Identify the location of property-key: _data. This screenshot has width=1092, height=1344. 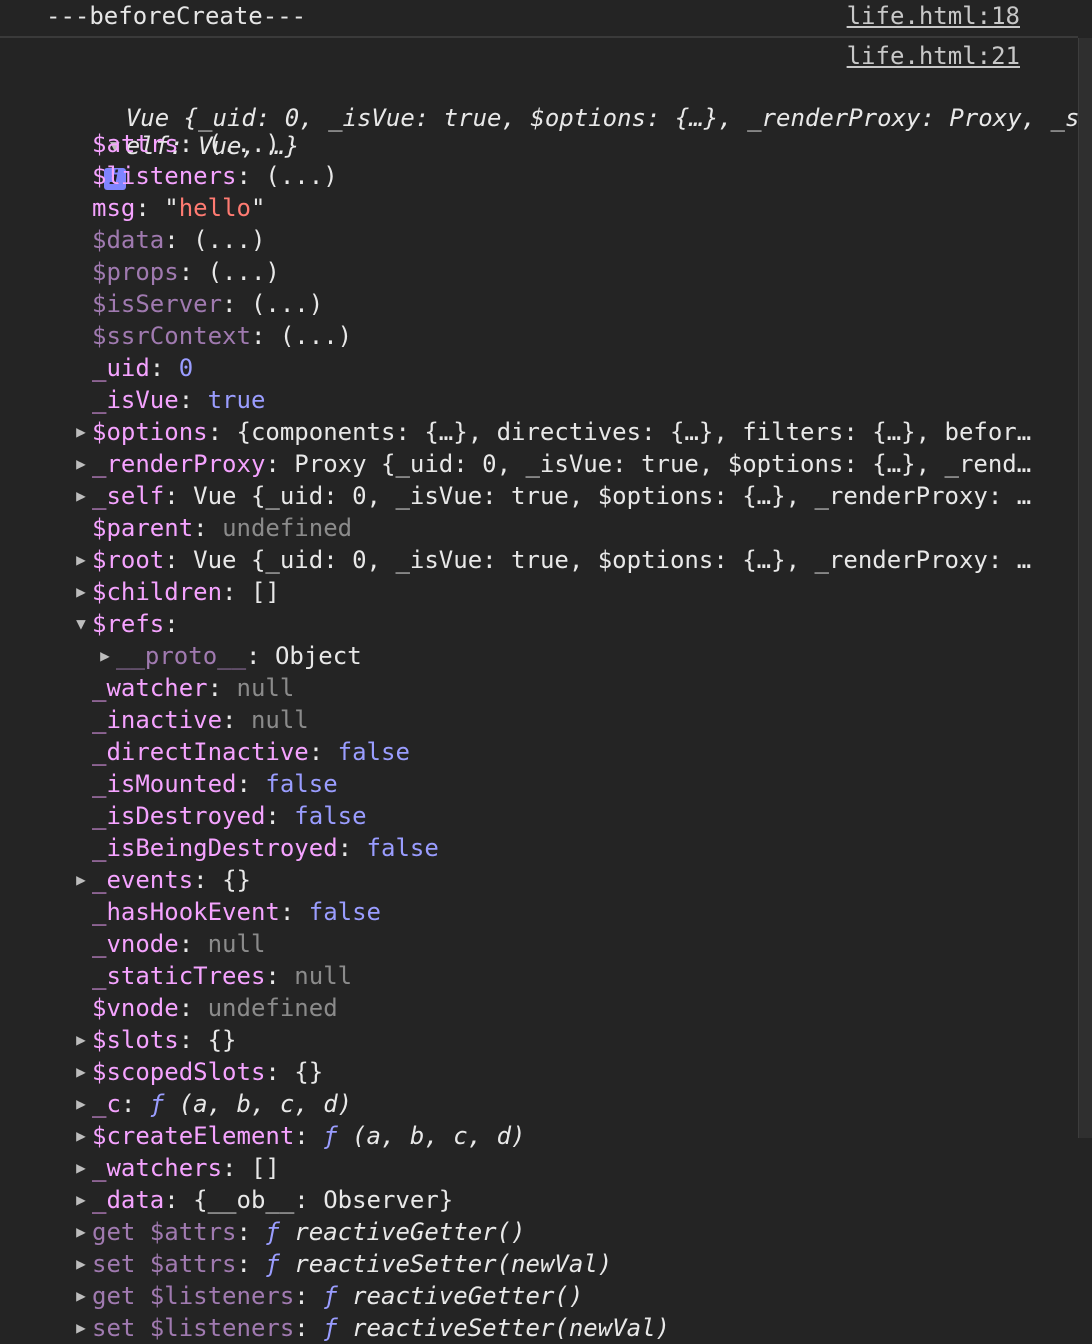
(128, 1200).